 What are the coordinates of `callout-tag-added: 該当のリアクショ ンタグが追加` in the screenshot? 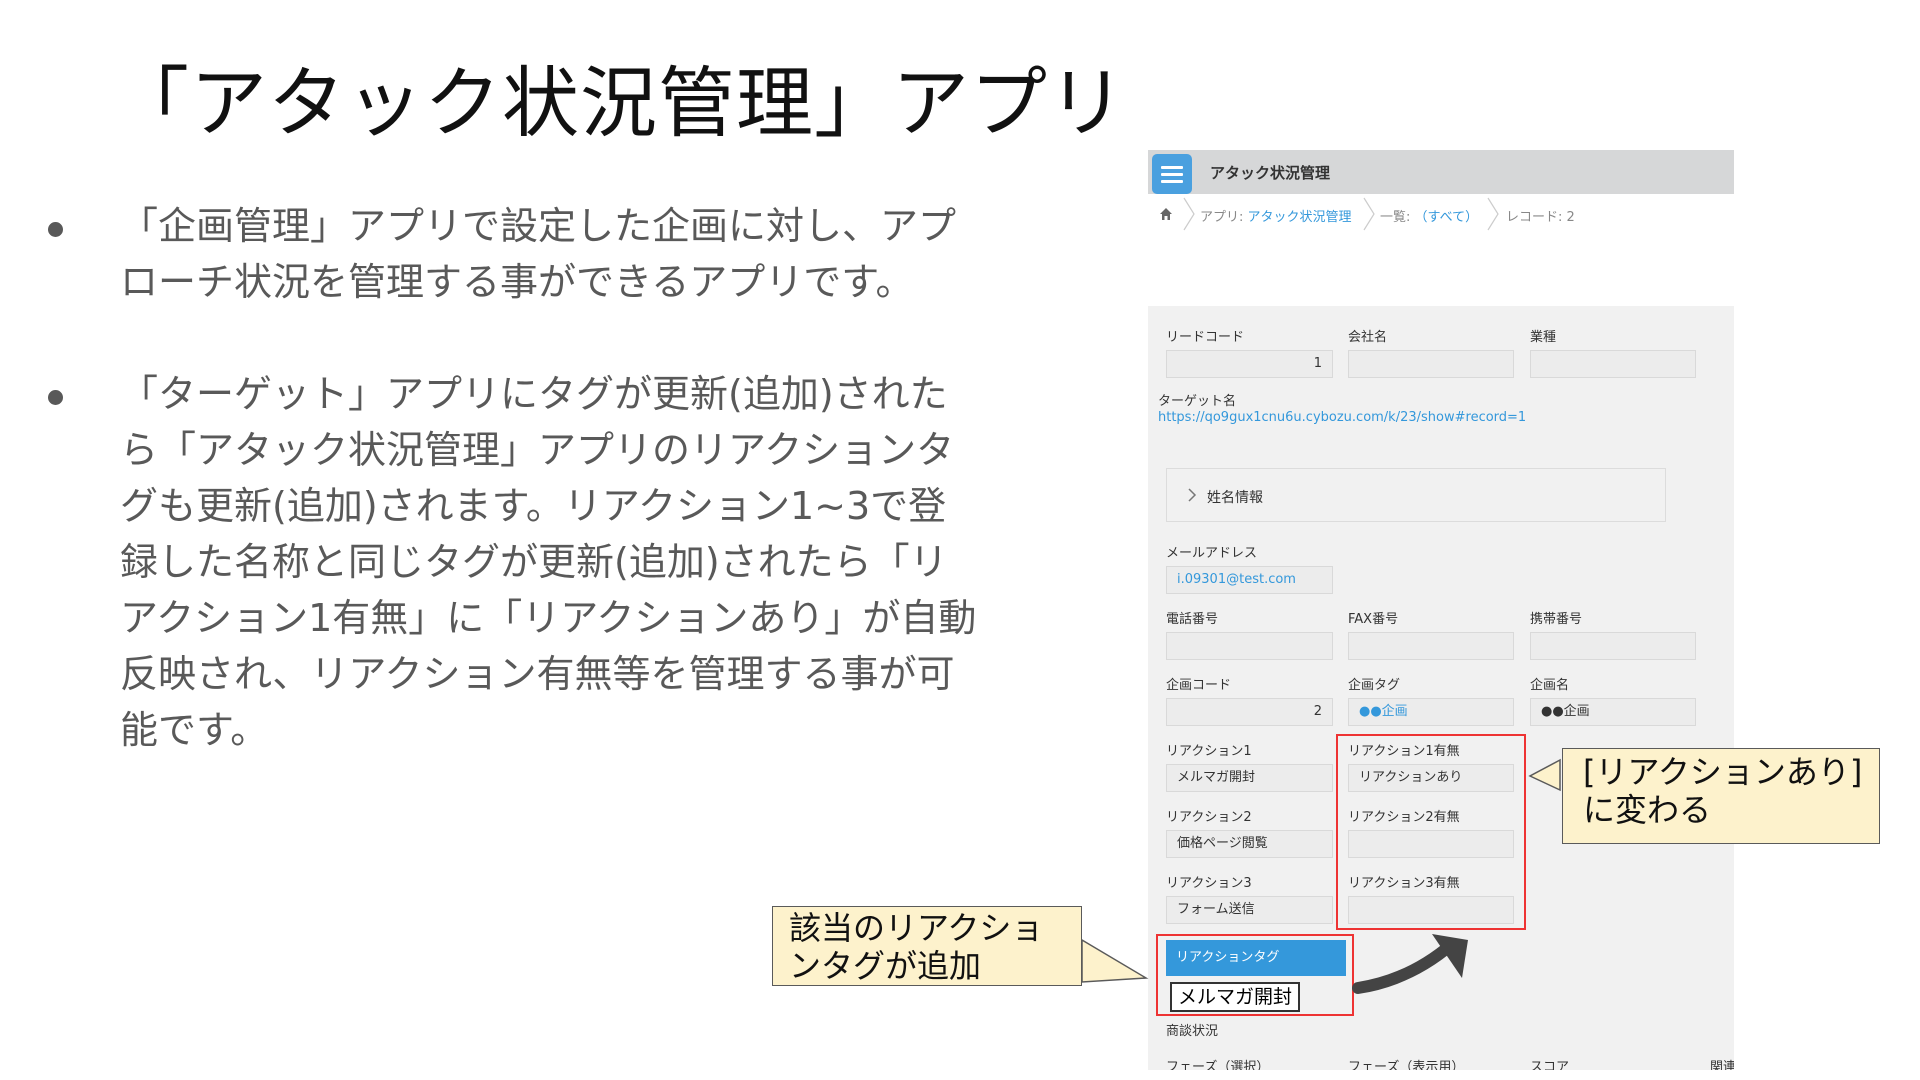 It's located at (927, 946).